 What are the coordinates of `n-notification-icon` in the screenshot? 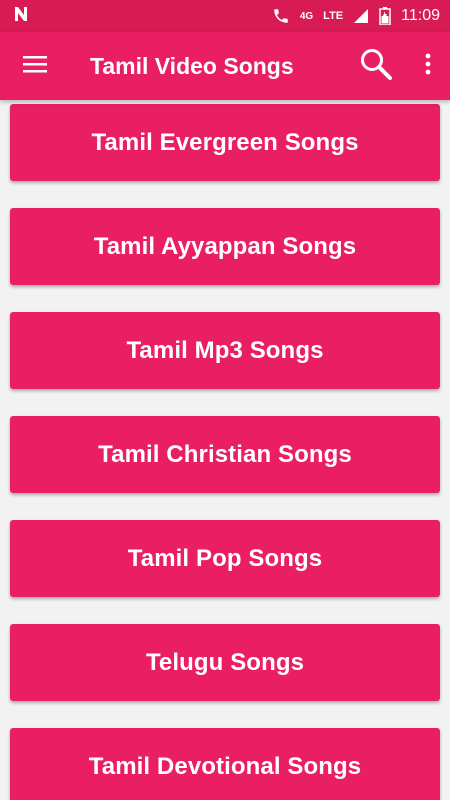 It's located at (21, 16).